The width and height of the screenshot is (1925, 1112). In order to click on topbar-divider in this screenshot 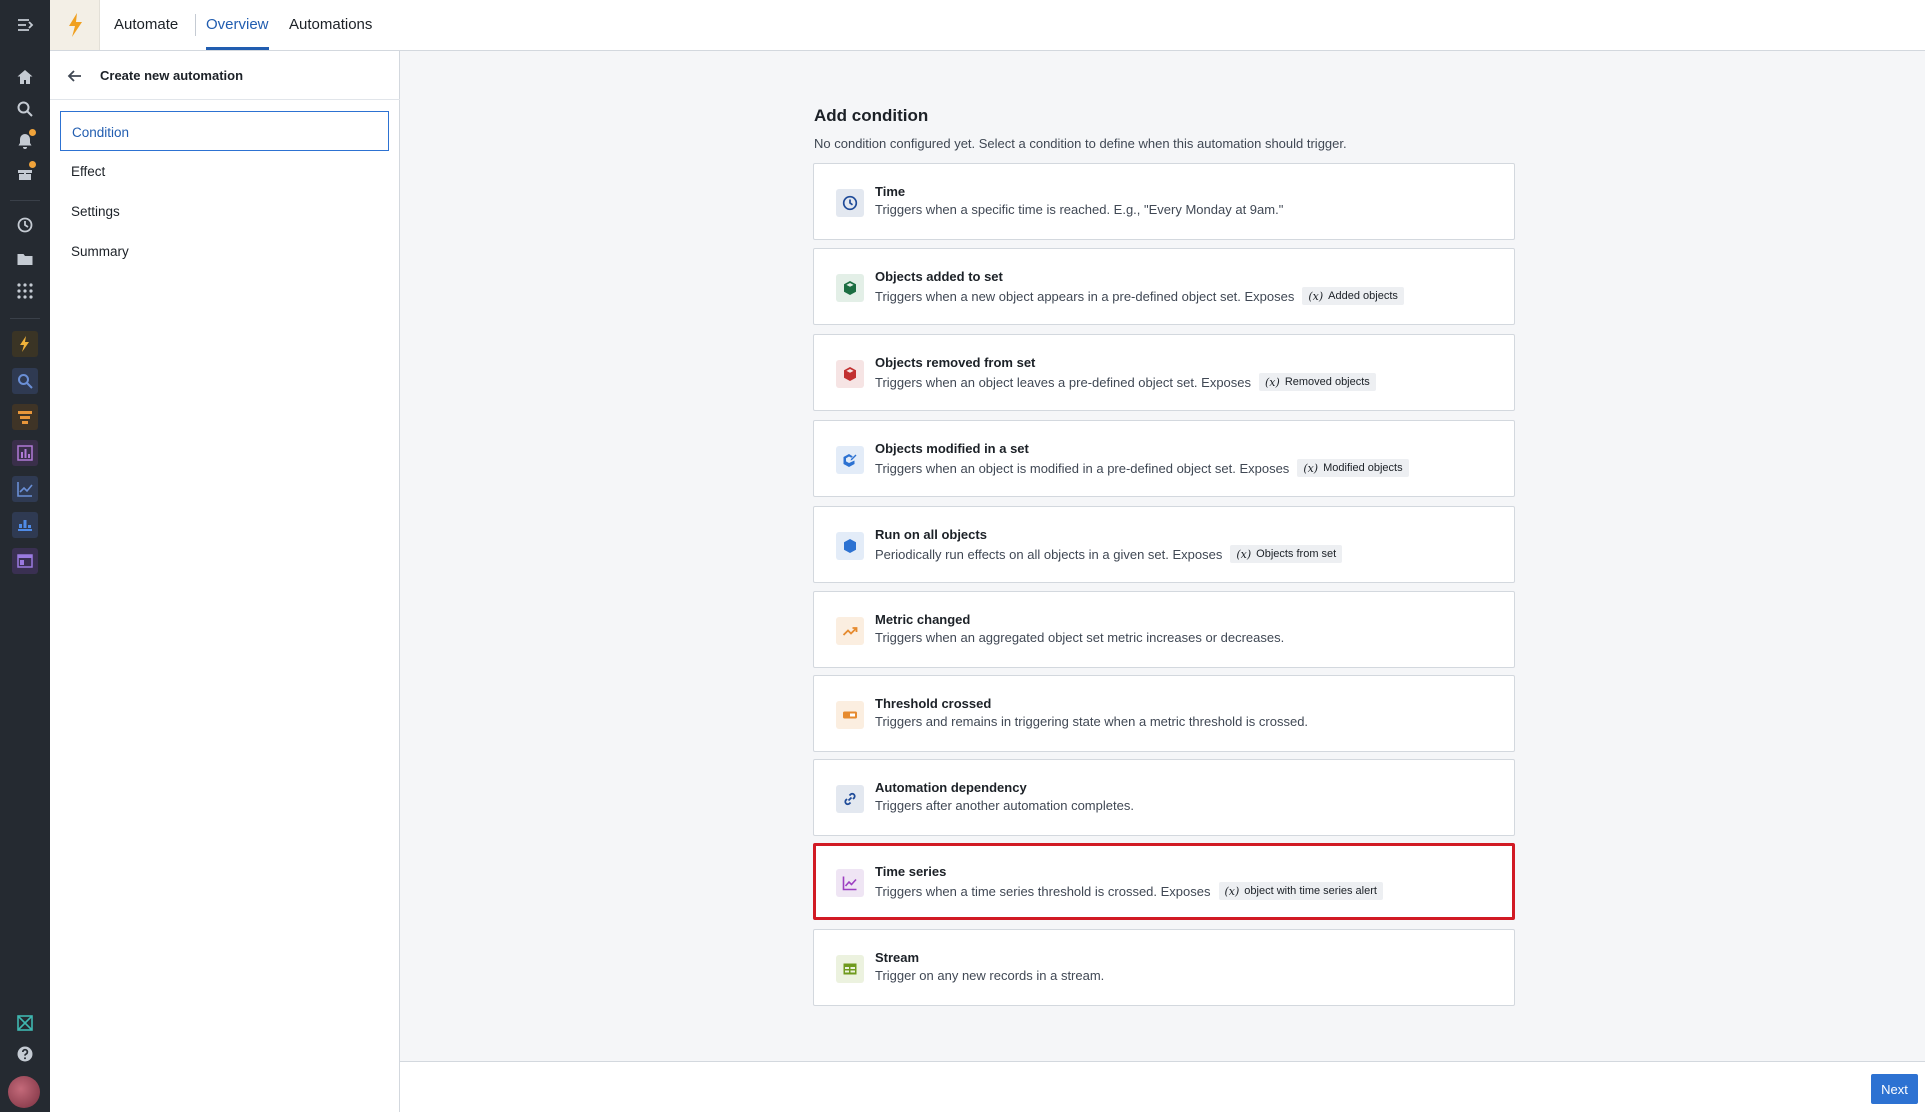, I will do `click(195, 25)`.